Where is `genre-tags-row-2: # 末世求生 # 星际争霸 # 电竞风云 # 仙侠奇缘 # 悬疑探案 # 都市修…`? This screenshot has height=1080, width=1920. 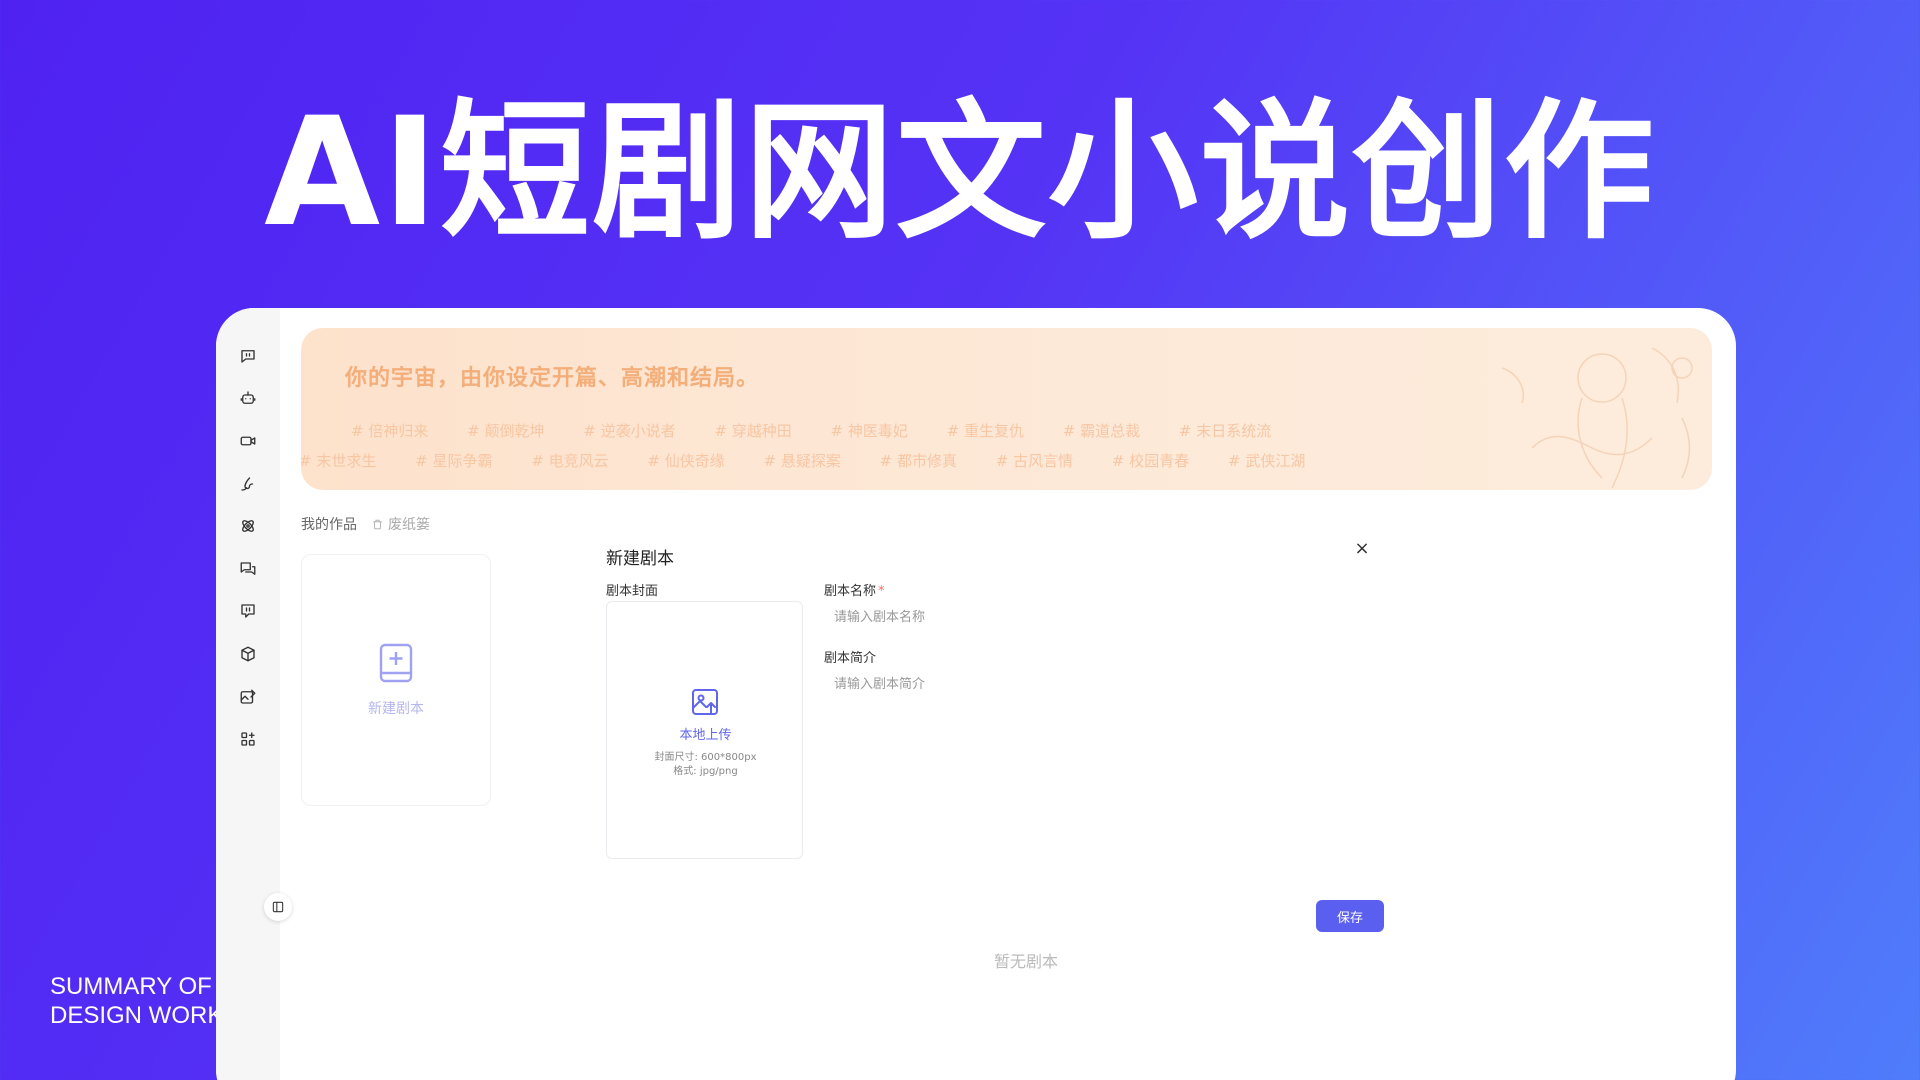
genre-tags-row-2: # 末世求生 # 星际争霸 # 电竞风云 # 仙侠奇缘 # 悬疑探案 # 都市修… is located at coordinates (820, 460).